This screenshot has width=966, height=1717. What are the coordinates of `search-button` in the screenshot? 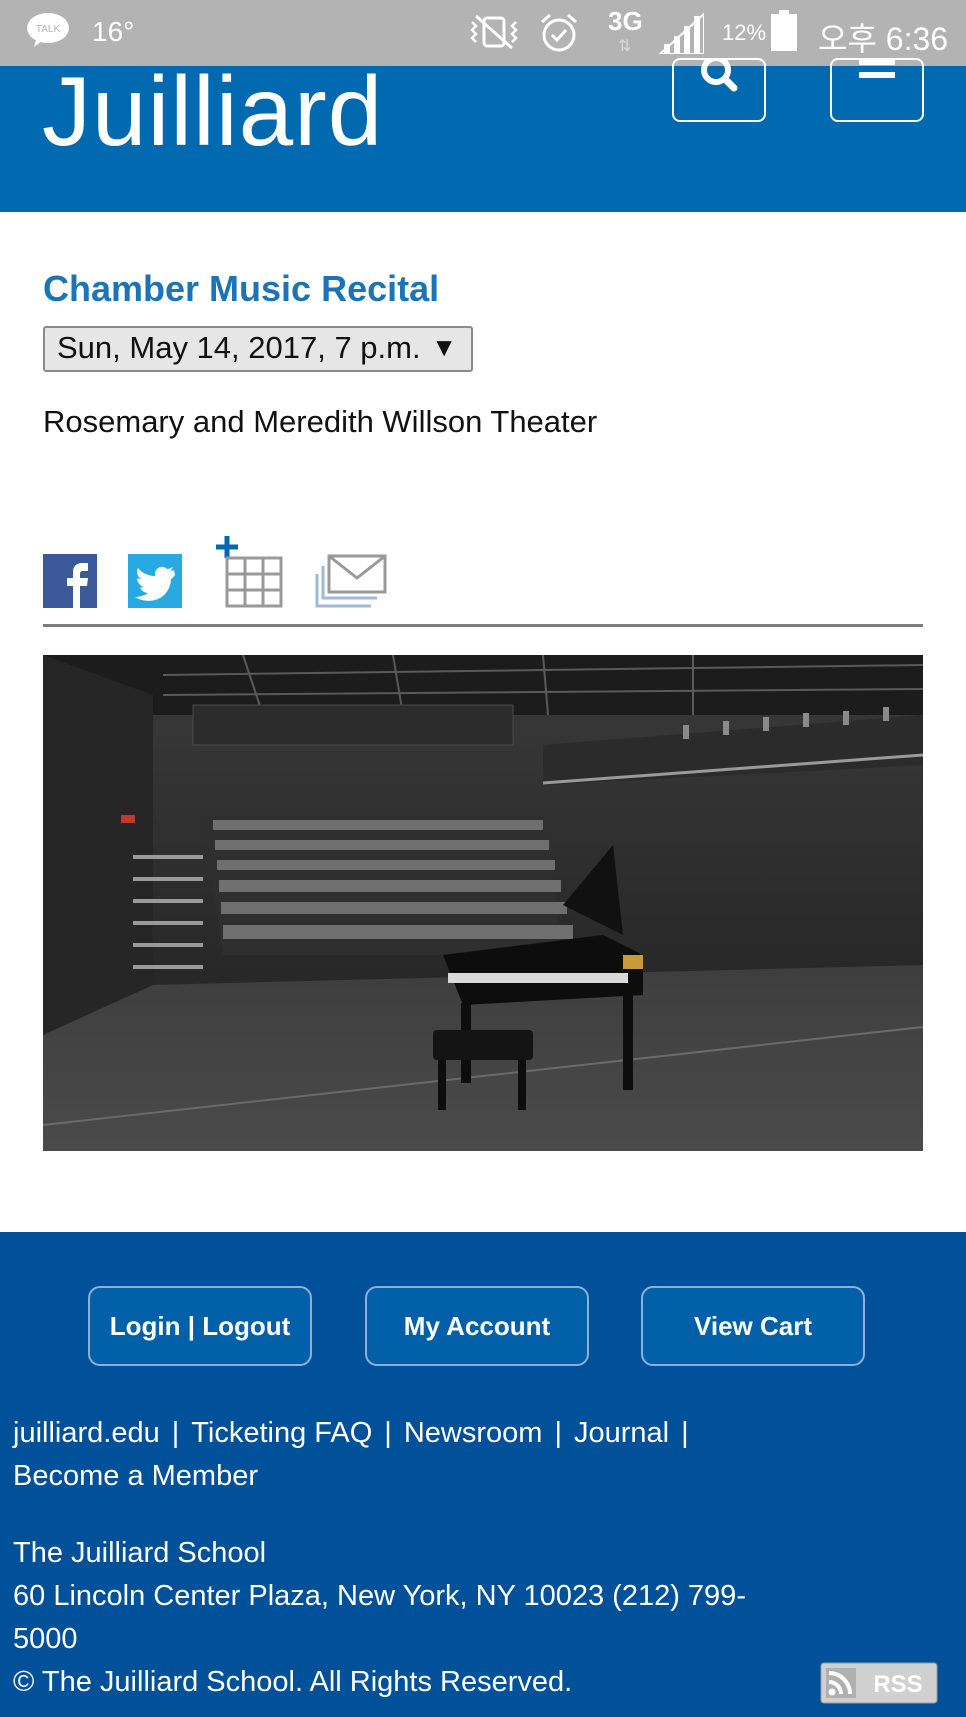 It's located at (719, 88).